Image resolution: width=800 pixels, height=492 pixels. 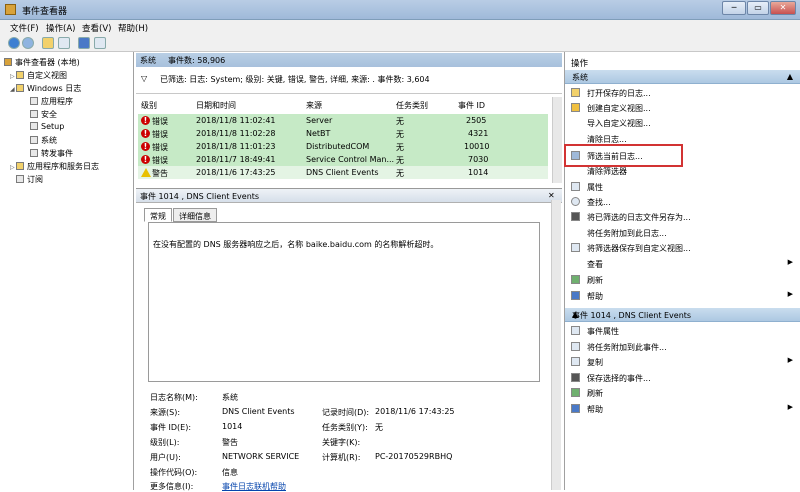 I want to click on tree-item-setup: Setup, so click(x=47, y=126).